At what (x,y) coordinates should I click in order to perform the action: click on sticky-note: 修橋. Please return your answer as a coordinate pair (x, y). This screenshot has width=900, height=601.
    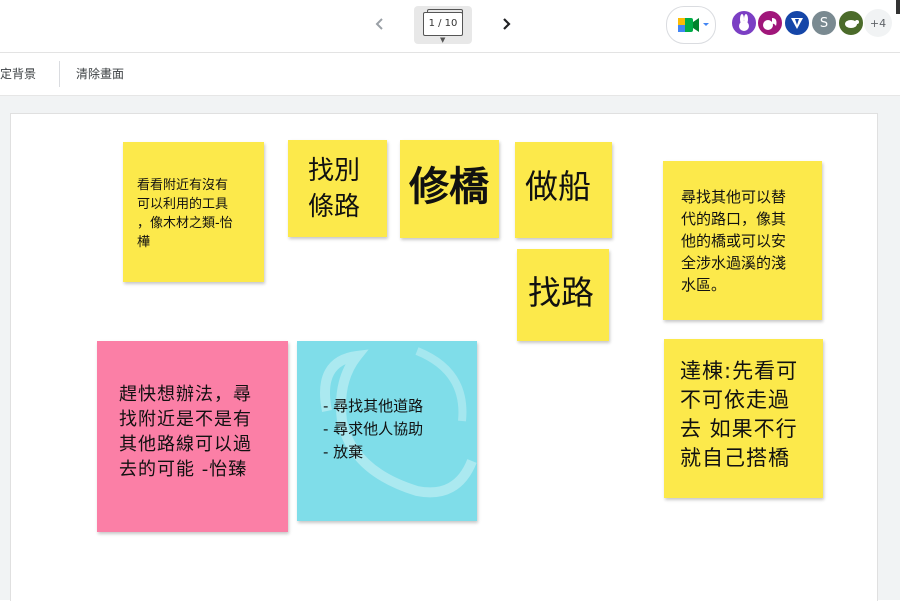
    Looking at the image, I should click on (449, 189).